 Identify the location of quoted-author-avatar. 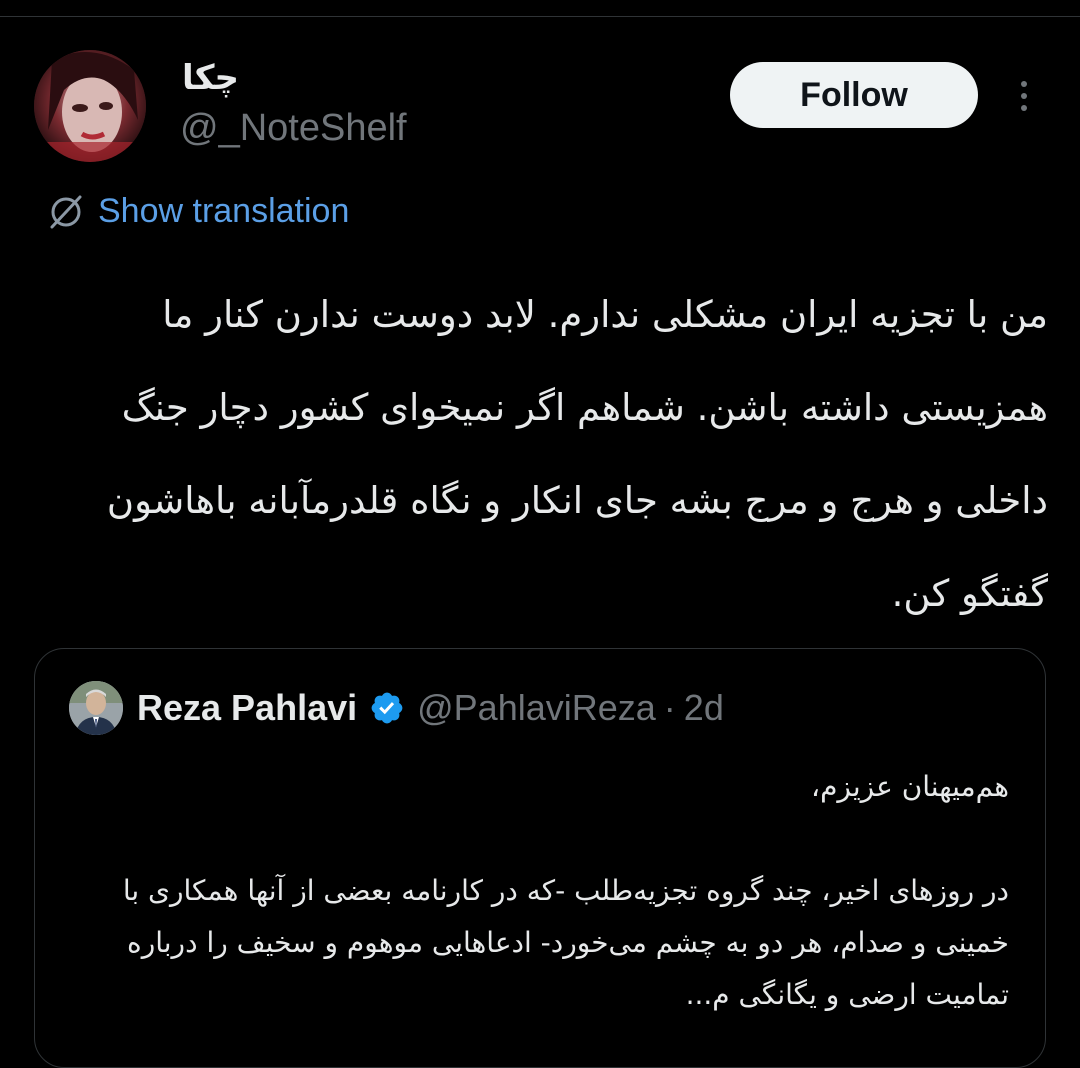
(96, 708).